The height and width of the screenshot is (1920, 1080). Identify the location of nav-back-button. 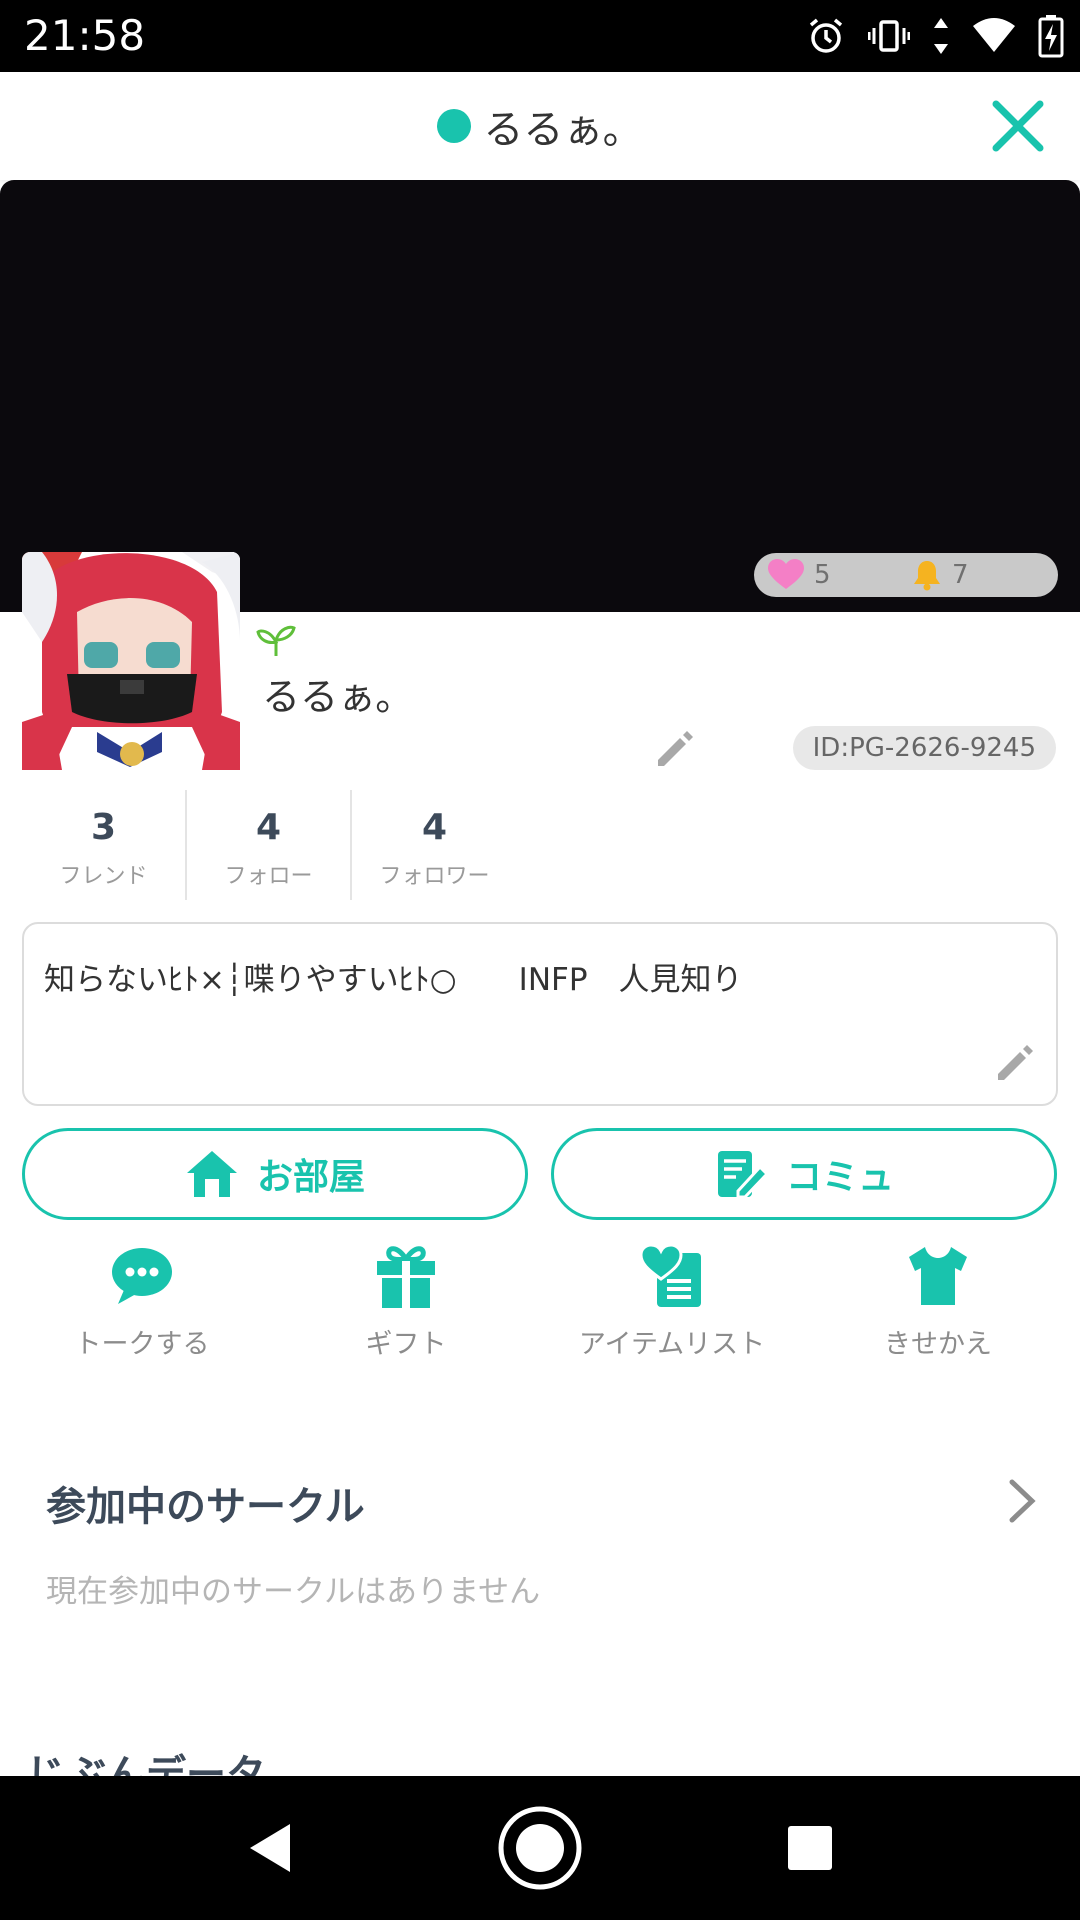
(270, 1848).